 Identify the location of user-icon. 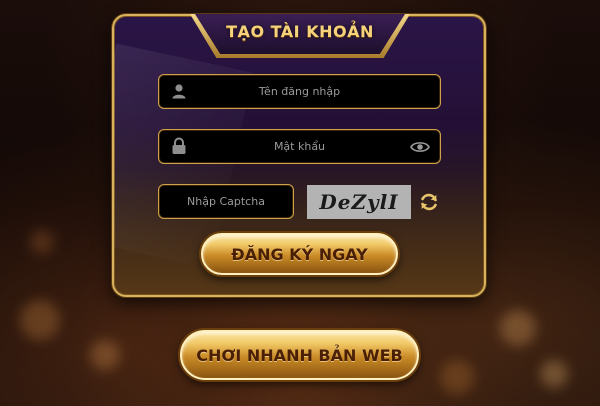
(179, 93).